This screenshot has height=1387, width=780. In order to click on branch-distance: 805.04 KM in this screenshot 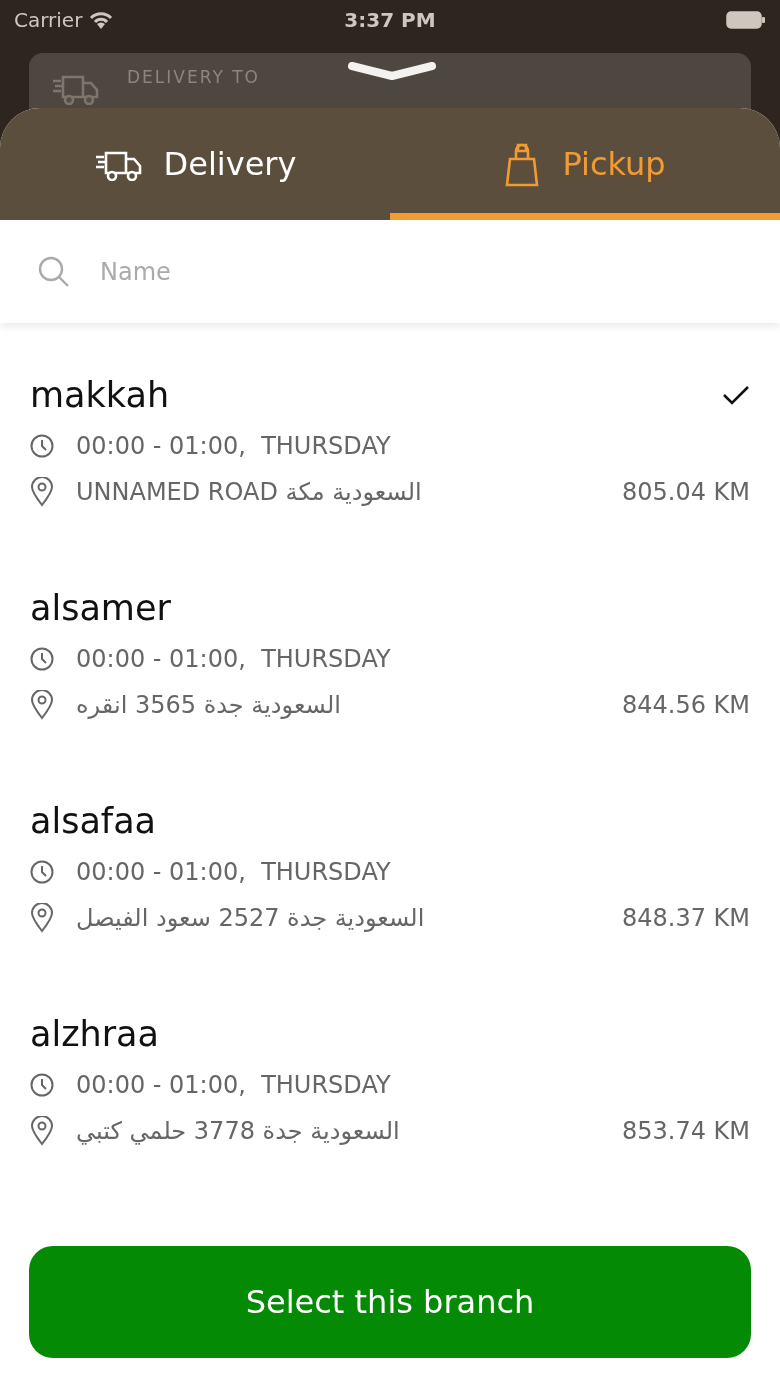, I will do `click(685, 492)`.